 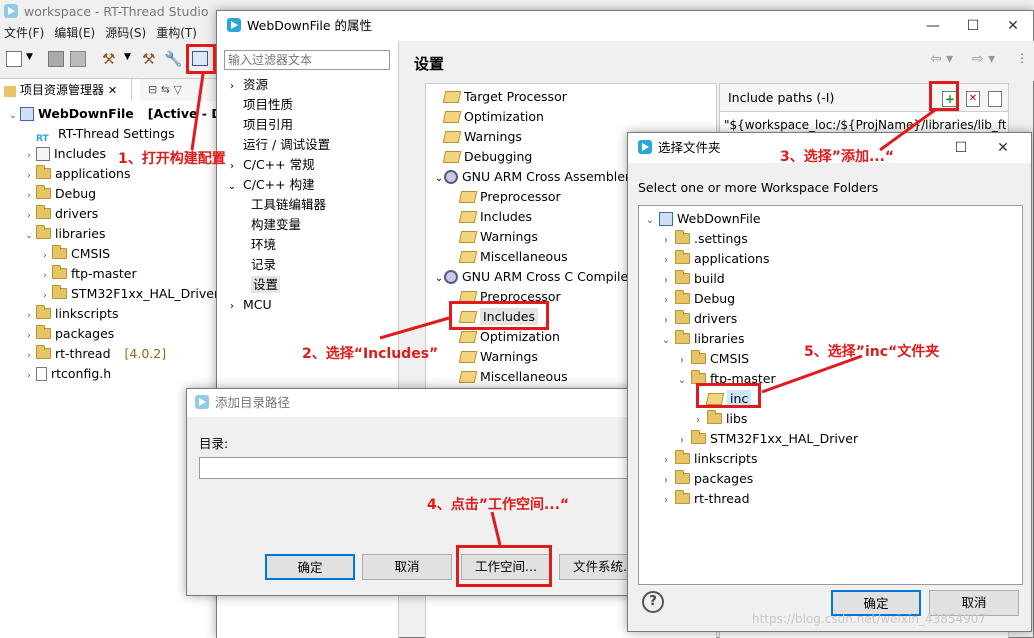 What do you see at coordinates (370, 354) in the screenshot?
I see `annotation-step-2: 2、选择“Includes”` at bounding box center [370, 354].